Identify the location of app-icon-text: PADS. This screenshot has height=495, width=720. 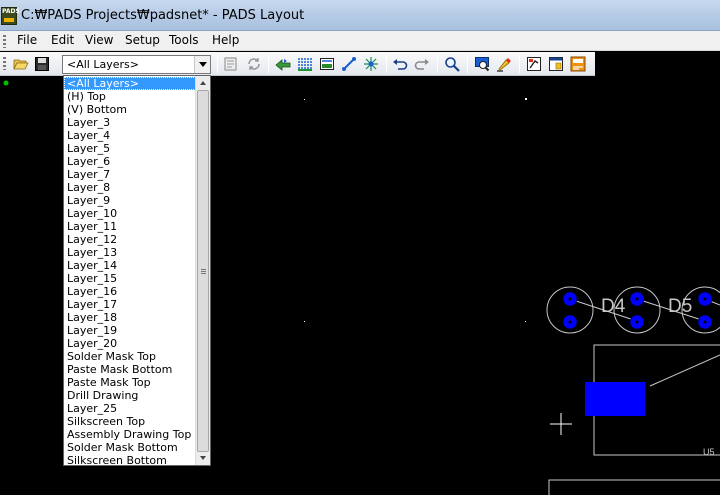
(11, 11).